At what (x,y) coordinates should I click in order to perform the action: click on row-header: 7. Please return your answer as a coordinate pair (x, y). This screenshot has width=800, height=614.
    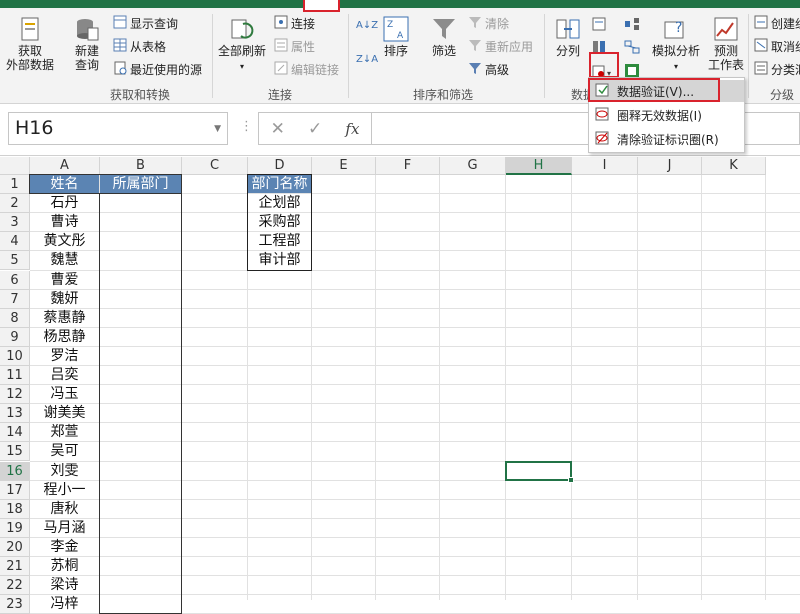
    Looking at the image, I should click on (15, 299).